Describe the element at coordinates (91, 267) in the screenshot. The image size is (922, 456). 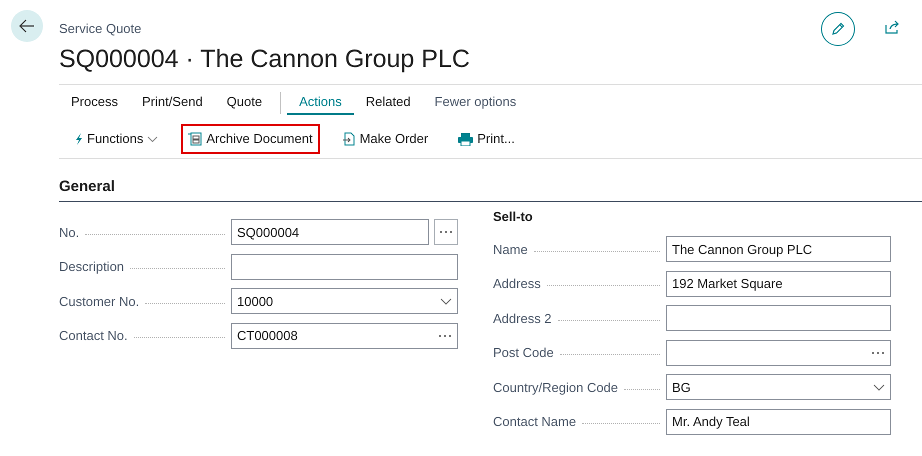
I see `field-label: Description` at that location.